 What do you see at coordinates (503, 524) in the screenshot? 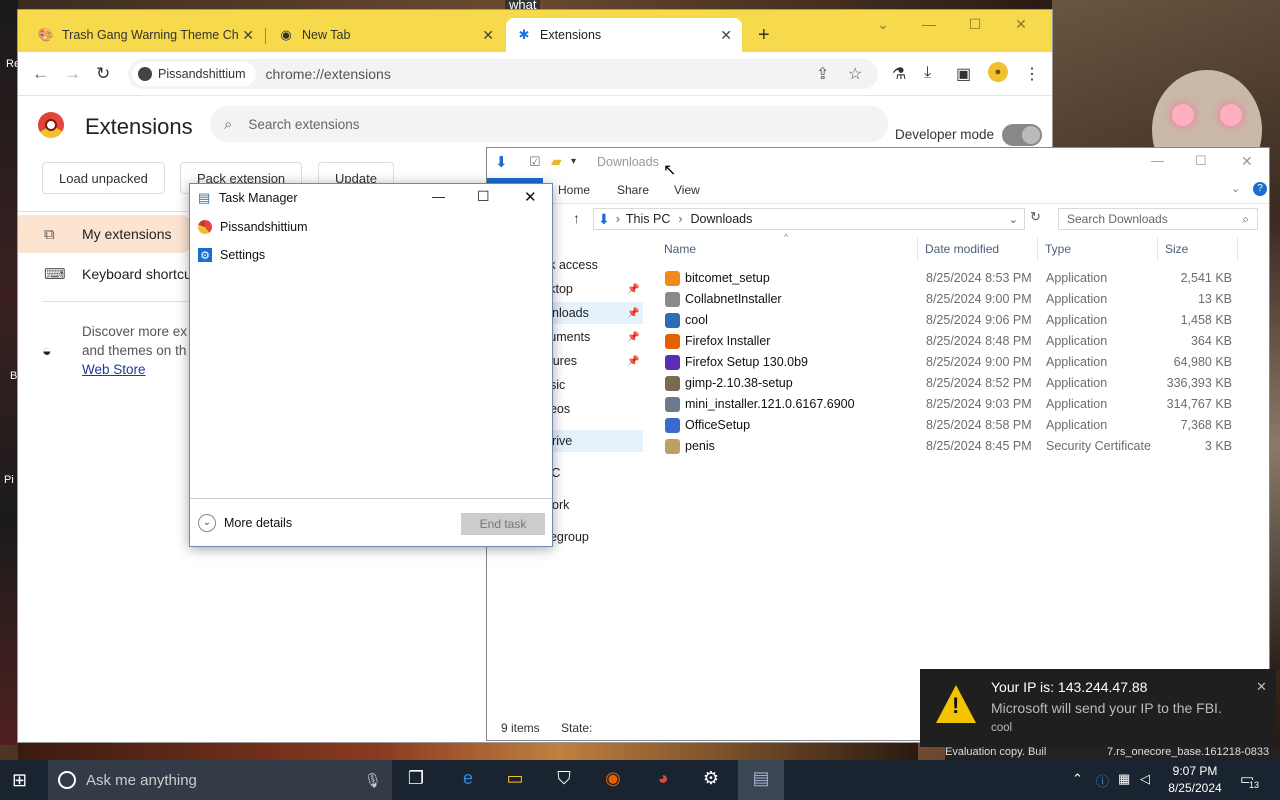
I see `end-task-button: End task` at bounding box center [503, 524].